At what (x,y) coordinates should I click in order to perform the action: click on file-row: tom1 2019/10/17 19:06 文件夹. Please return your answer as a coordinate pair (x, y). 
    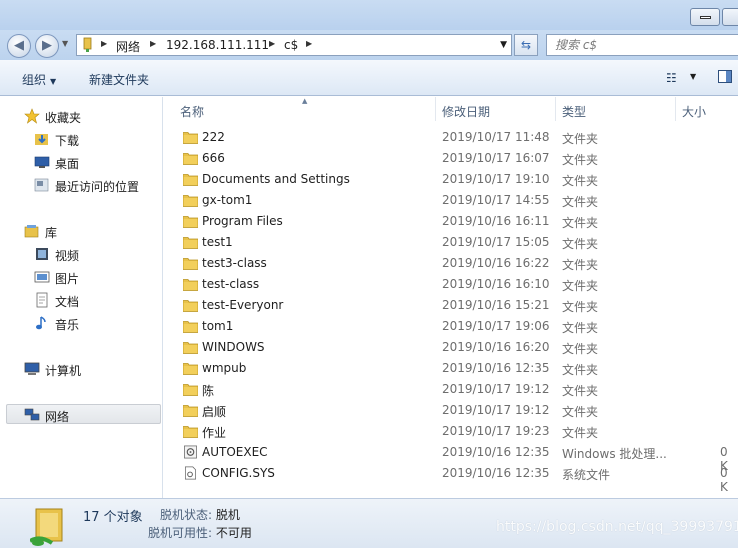
    Looking at the image, I should click on (451, 326).